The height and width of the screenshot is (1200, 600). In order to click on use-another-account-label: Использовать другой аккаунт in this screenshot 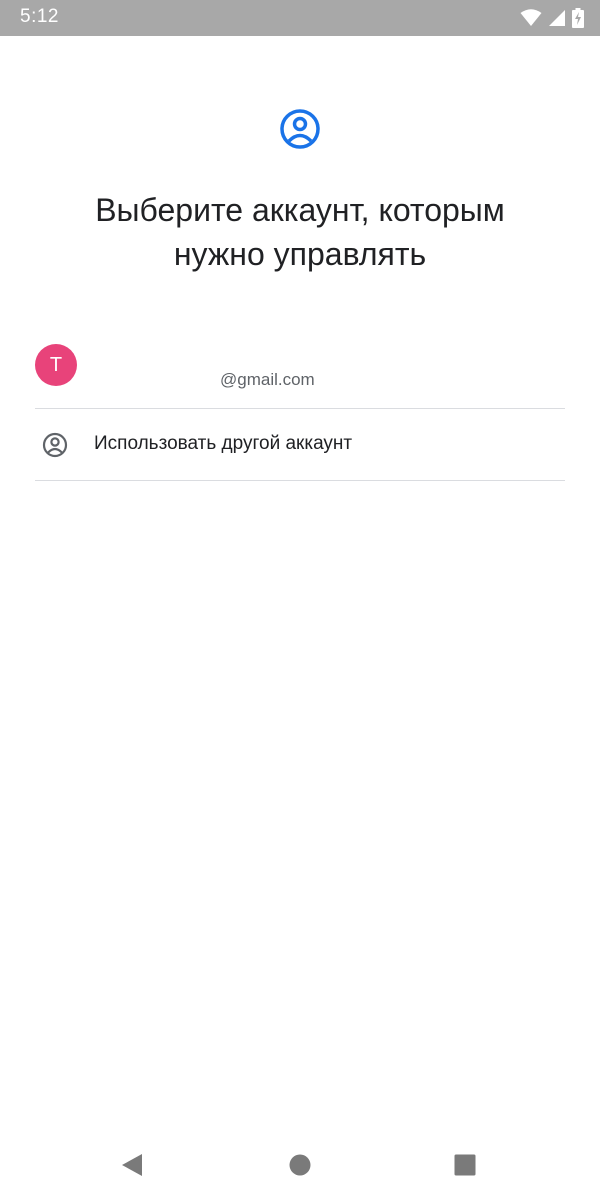, I will do `click(223, 443)`.